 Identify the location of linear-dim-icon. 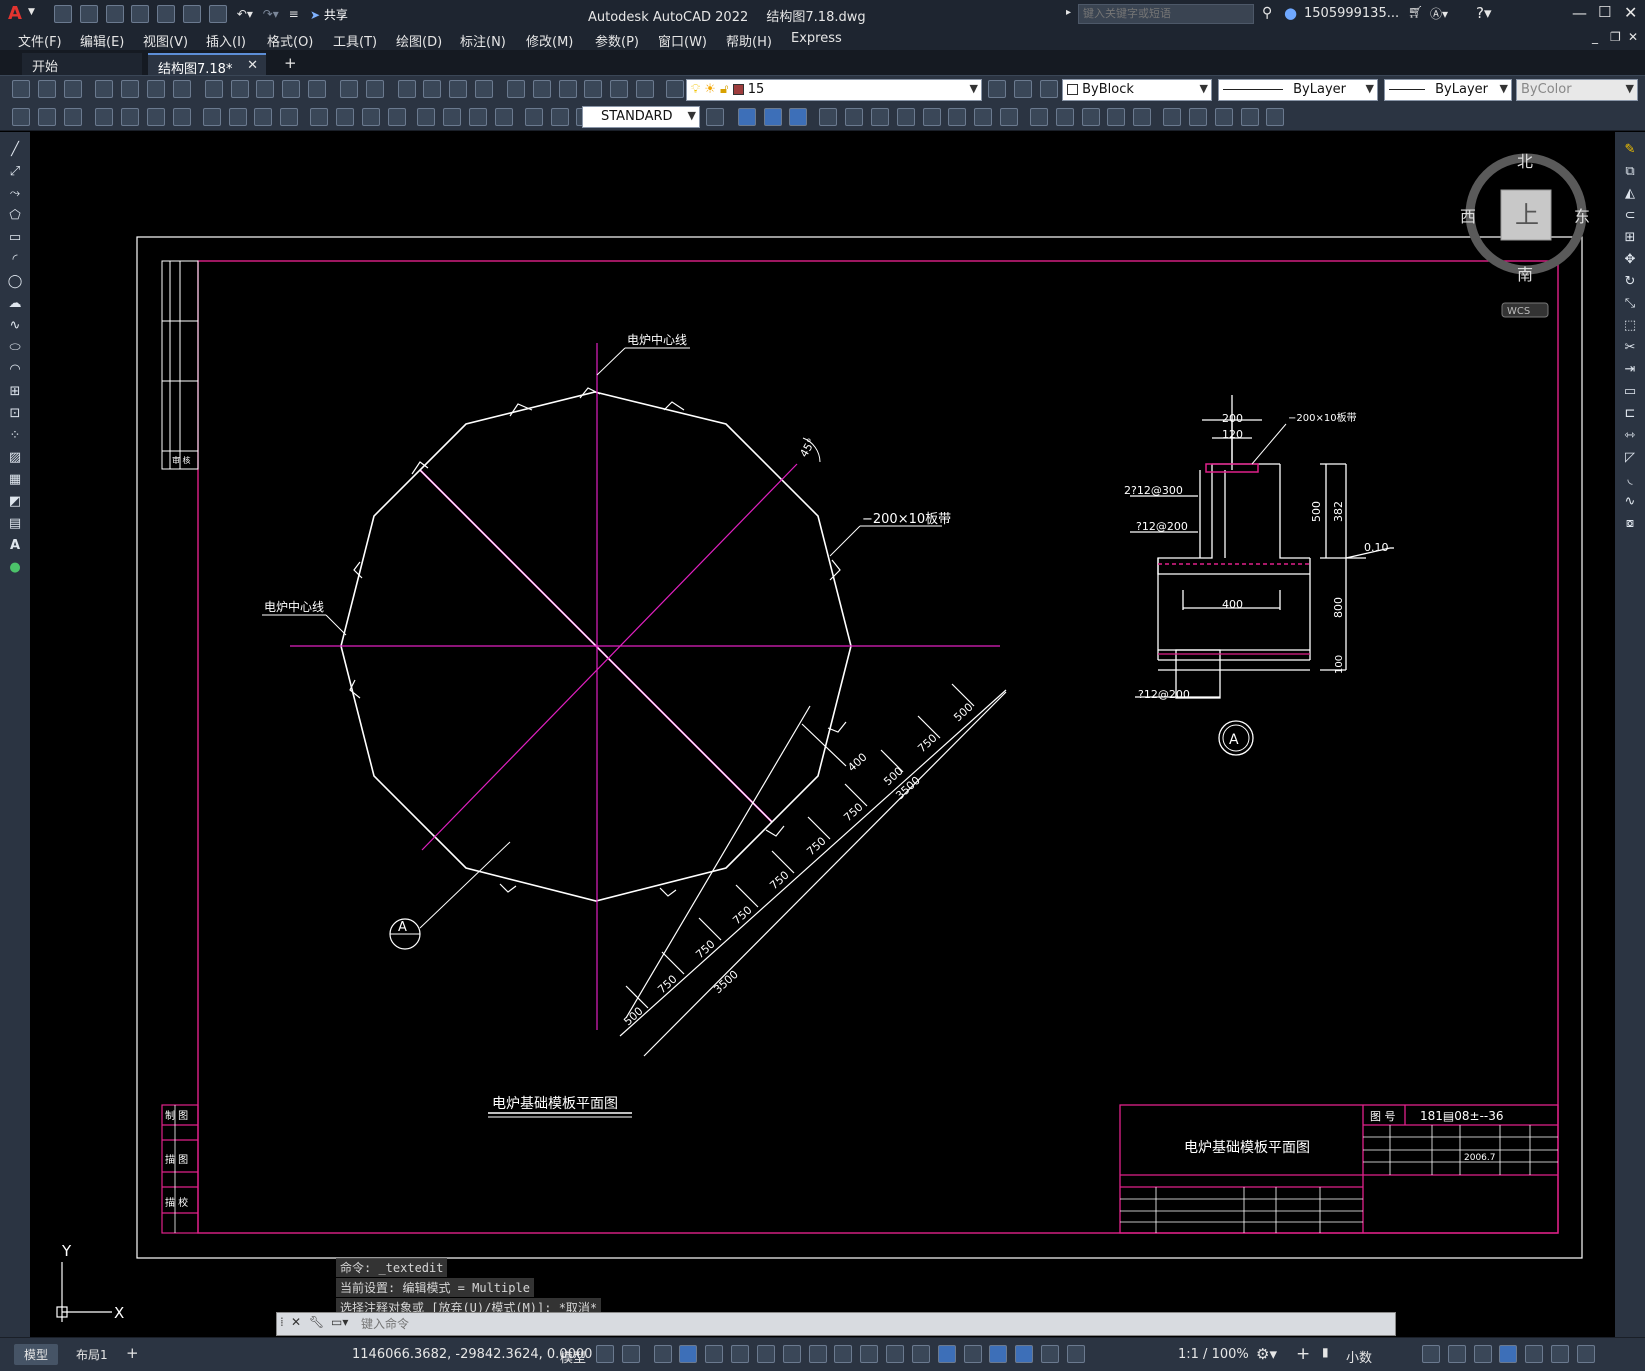
(104, 117).